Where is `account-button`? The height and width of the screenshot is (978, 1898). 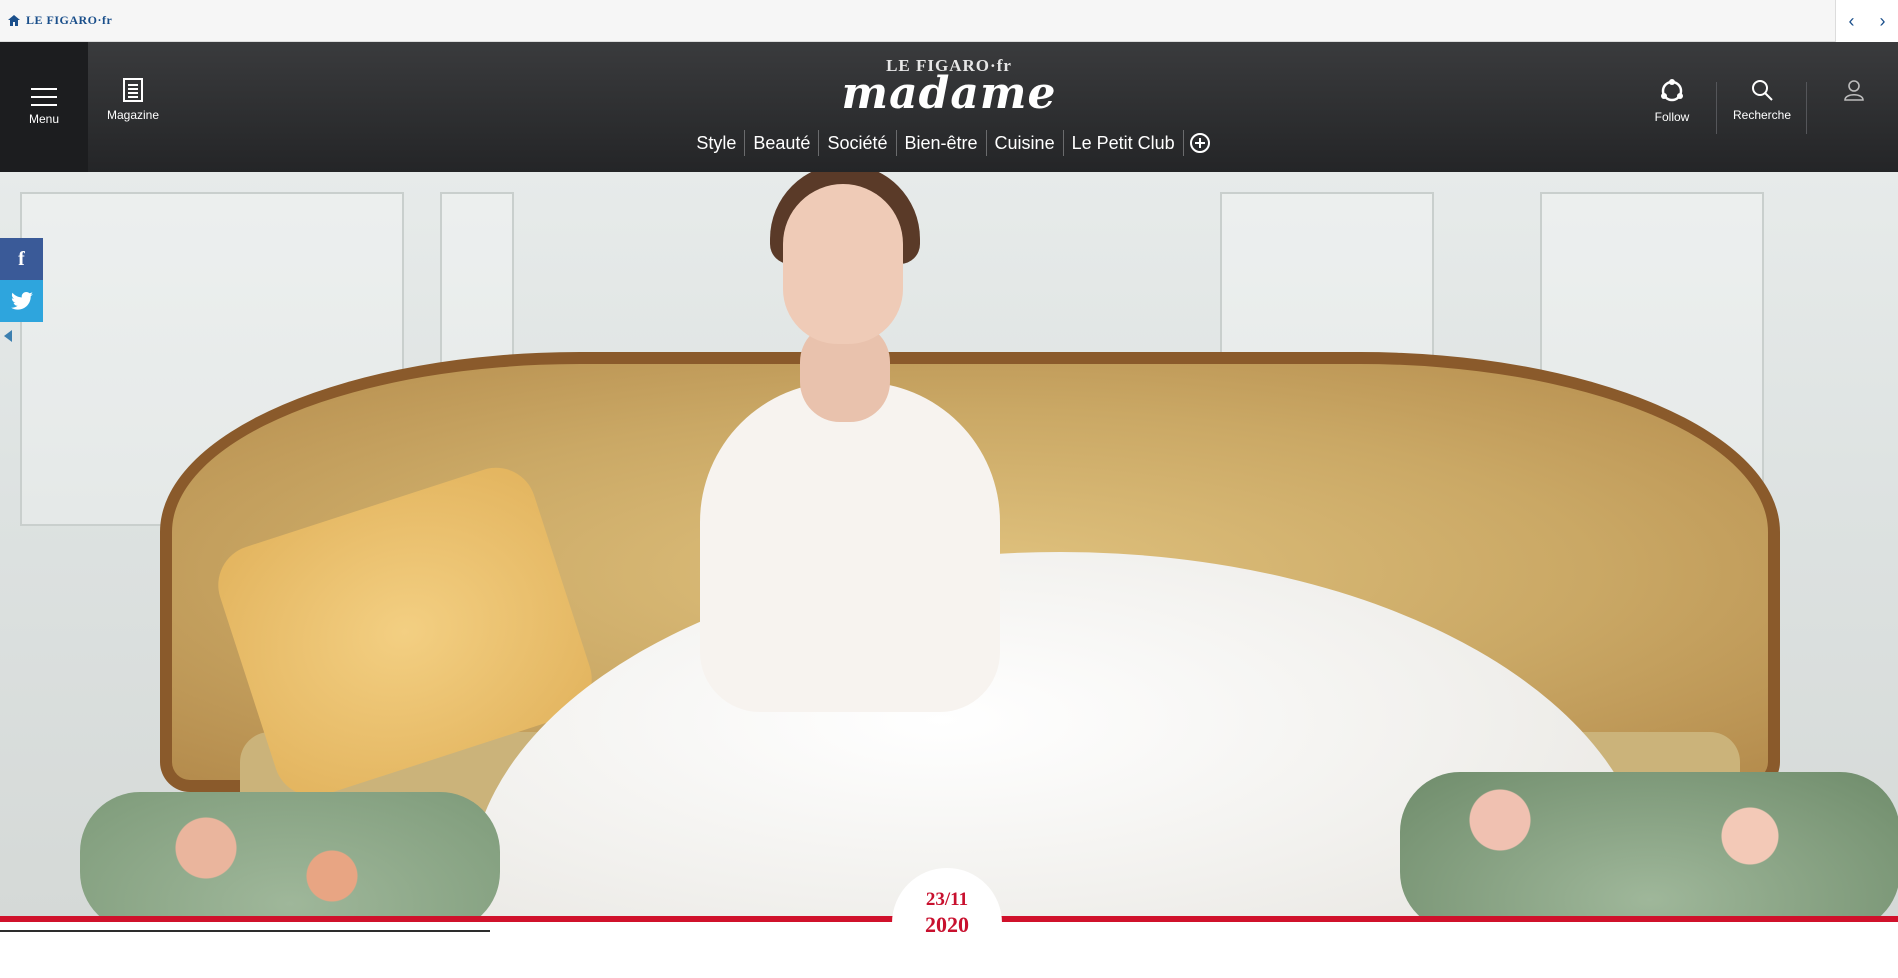
account-button is located at coordinates (1854, 108).